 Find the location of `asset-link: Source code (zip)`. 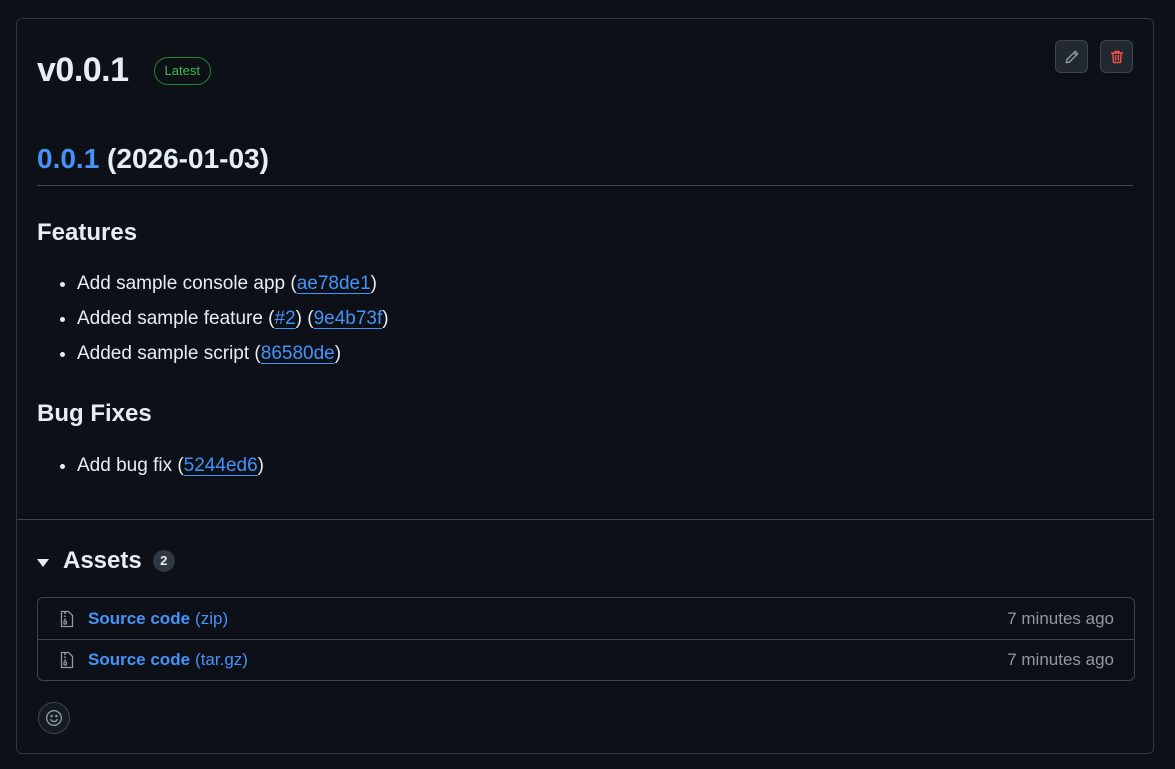

asset-link: Source code (zip) is located at coordinates (158, 619).